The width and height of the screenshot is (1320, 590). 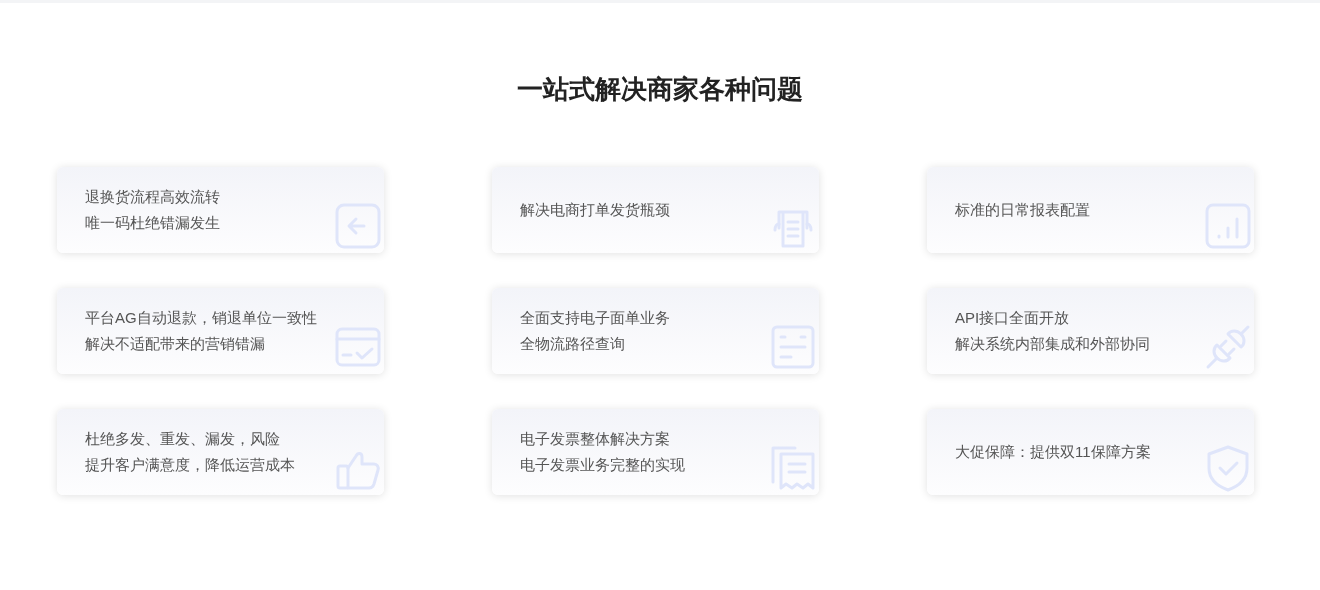 I want to click on feature-text: 解决系统内部集成和外部协同, so click(x=1052, y=344).